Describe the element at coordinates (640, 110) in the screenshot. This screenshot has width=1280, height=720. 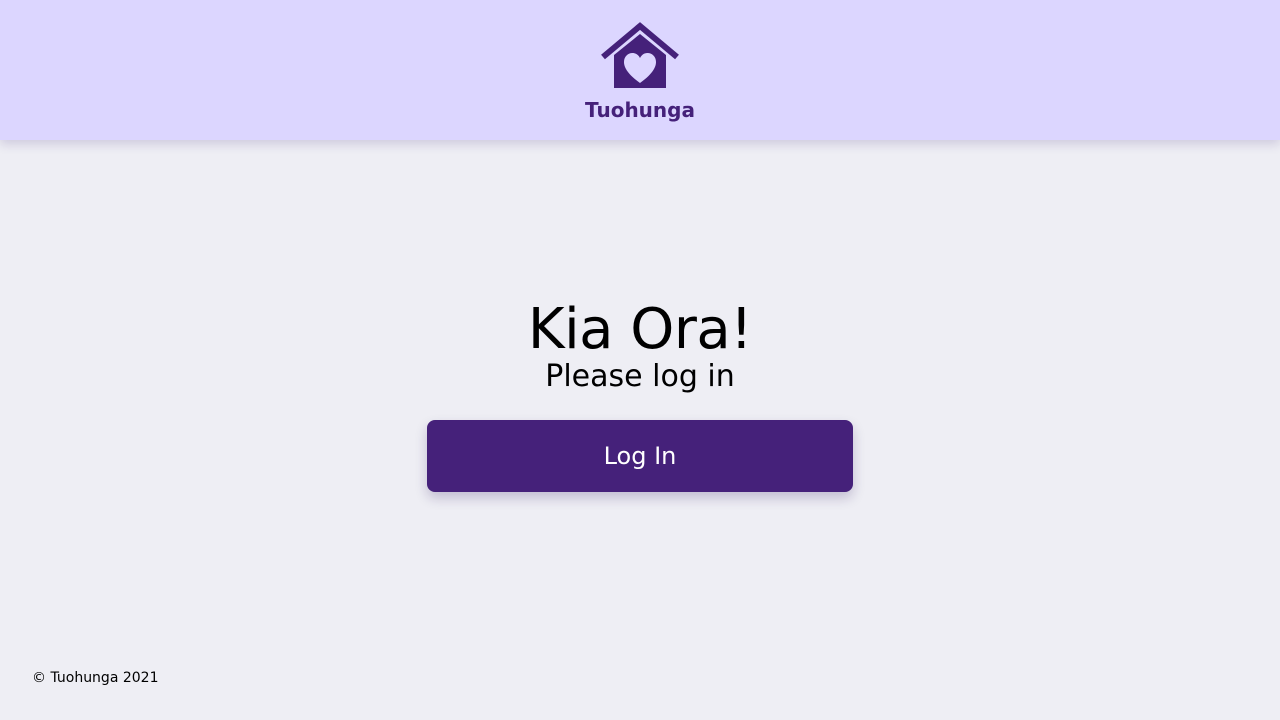
I see `brand-name: Tuohunga` at that location.